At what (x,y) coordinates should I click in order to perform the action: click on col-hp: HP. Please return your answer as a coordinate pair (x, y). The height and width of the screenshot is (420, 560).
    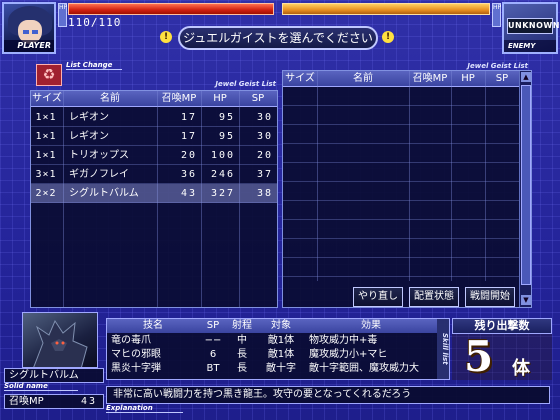
    Looking at the image, I should click on (468, 78).